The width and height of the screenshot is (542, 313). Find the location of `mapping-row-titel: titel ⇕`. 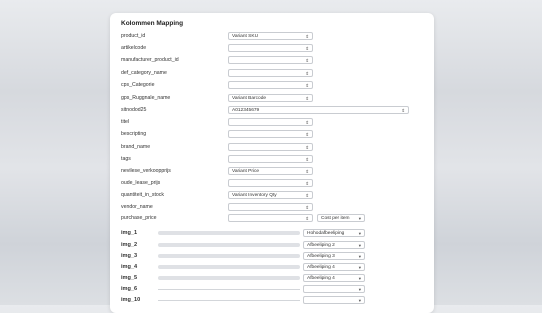

mapping-row-titel: titel ⇕ is located at coordinates (271, 123).